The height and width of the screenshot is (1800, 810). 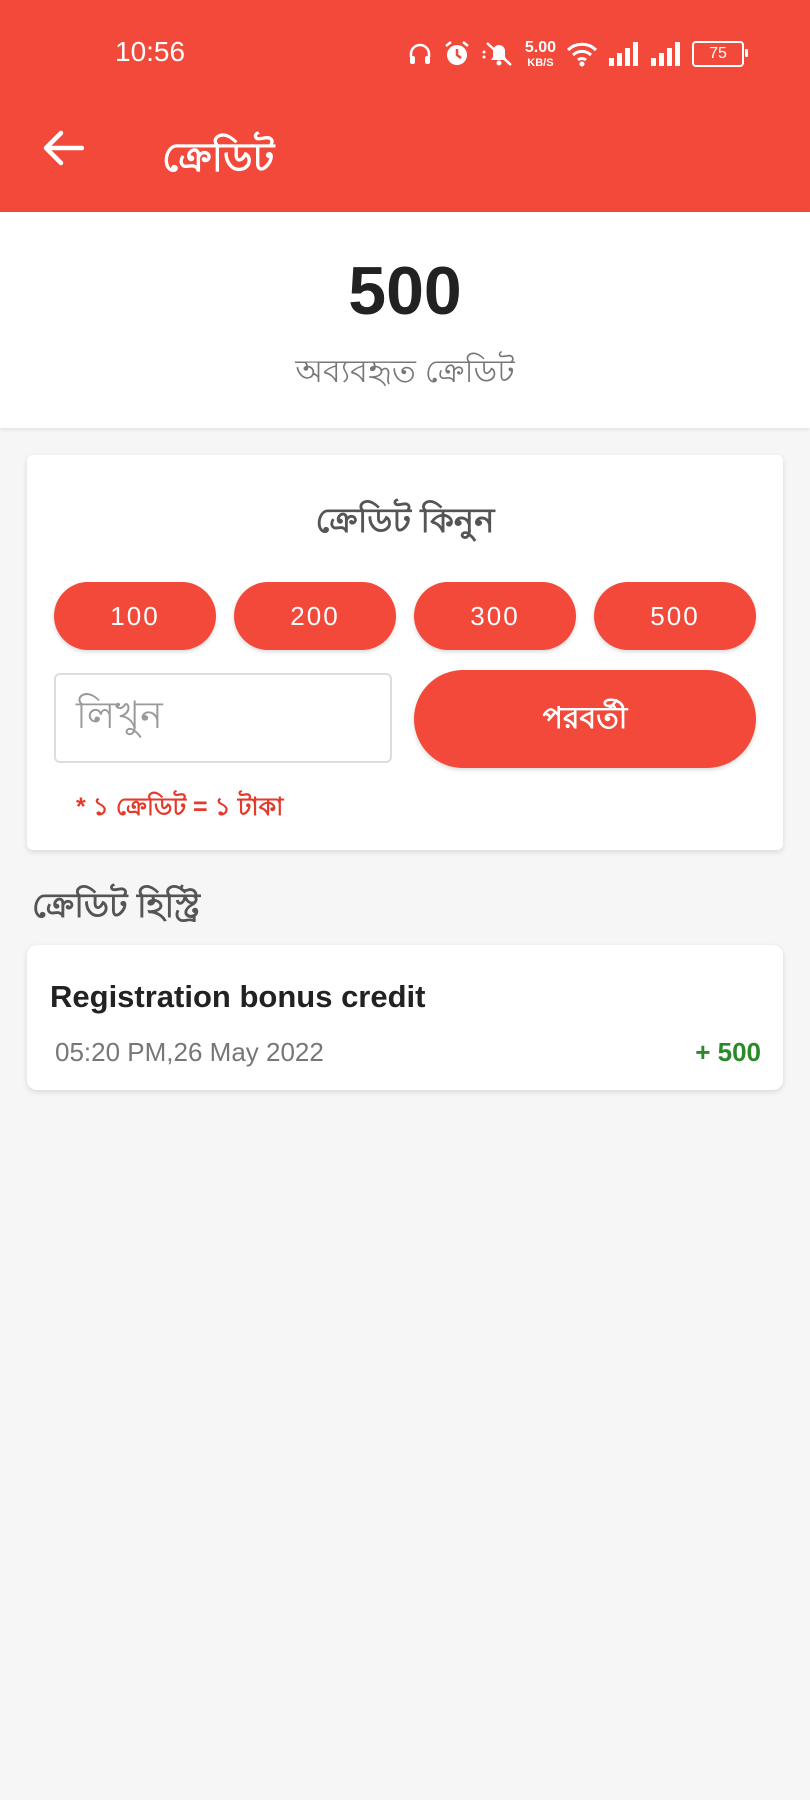 What do you see at coordinates (405, 50) in the screenshot?
I see `status-bar: 10:56 5.00 KB/S 75` at bounding box center [405, 50].